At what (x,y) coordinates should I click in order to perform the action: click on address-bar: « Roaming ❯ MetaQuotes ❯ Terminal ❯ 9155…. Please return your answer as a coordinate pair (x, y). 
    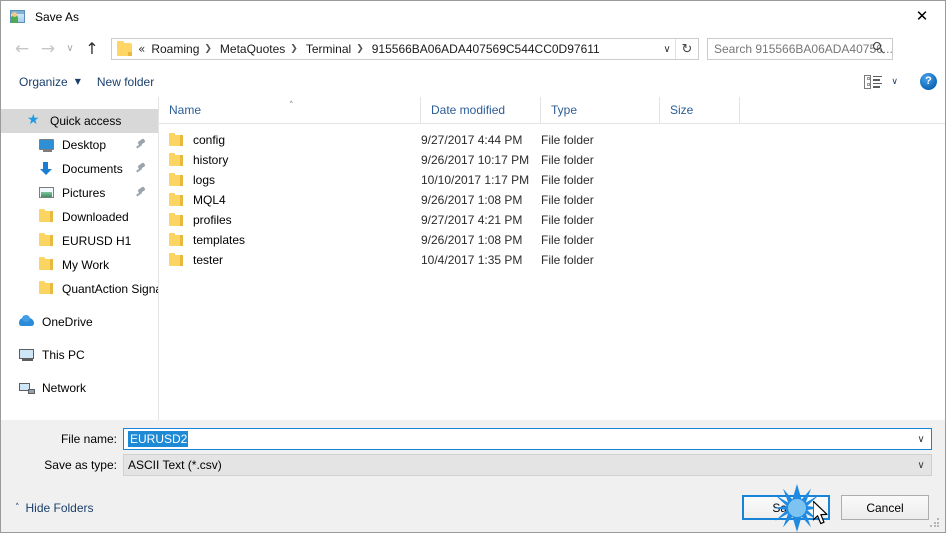
    Looking at the image, I should click on (405, 49).